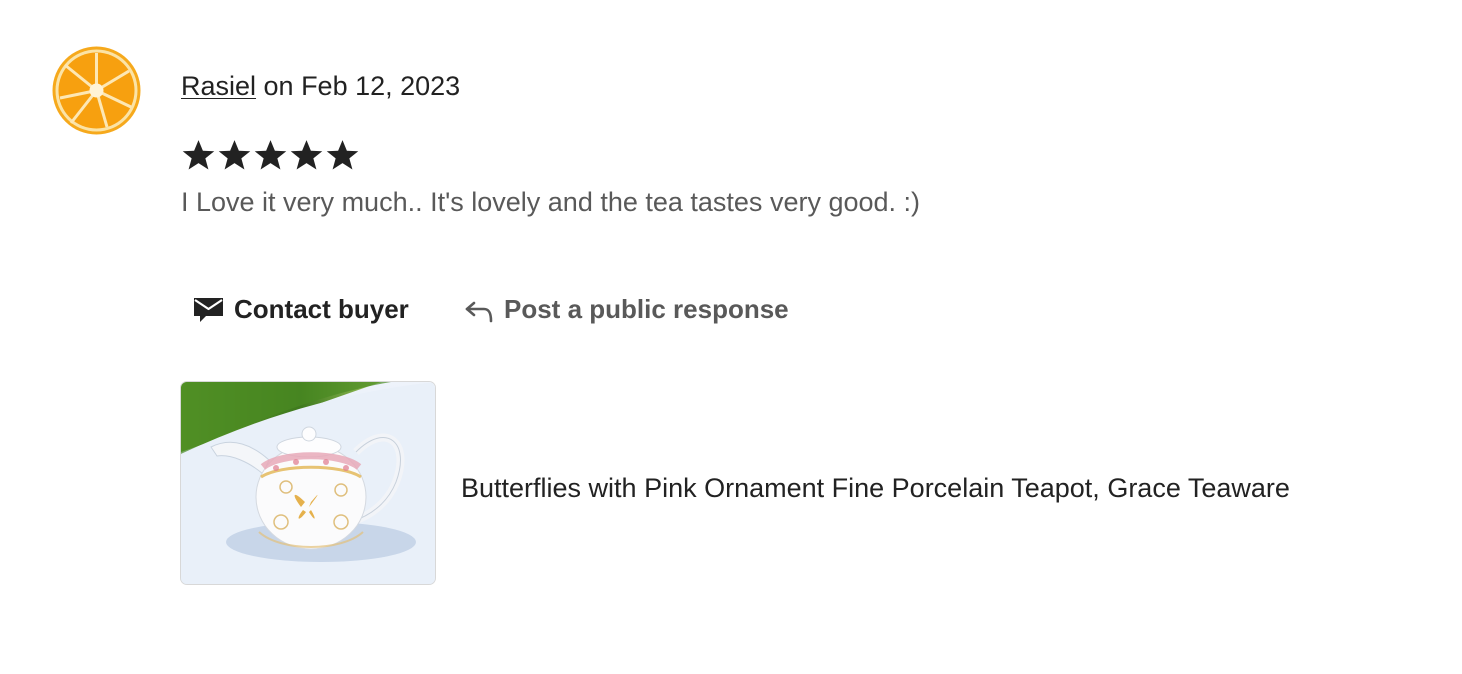 This screenshot has height=674, width=1462. What do you see at coordinates (358, 86) in the screenshot?
I see `review-date: on Feb 12, 2023` at bounding box center [358, 86].